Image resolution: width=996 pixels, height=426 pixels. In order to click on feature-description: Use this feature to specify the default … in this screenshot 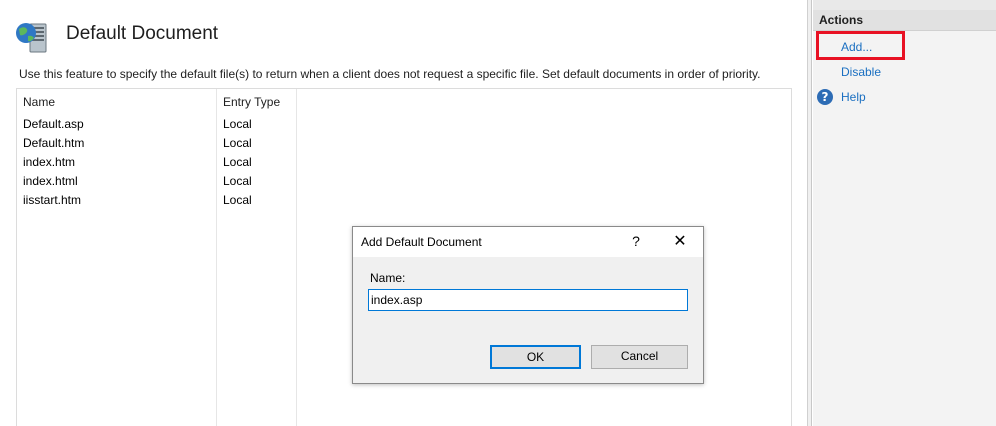, I will do `click(390, 74)`.